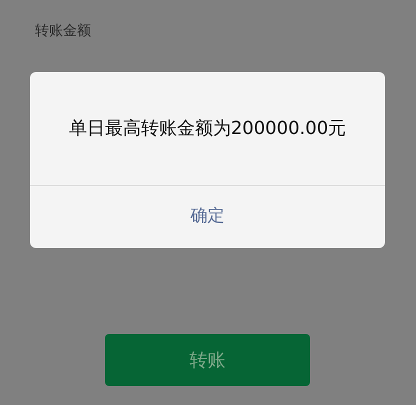  I want to click on amount-label: 转账金额, so click(63, 31).